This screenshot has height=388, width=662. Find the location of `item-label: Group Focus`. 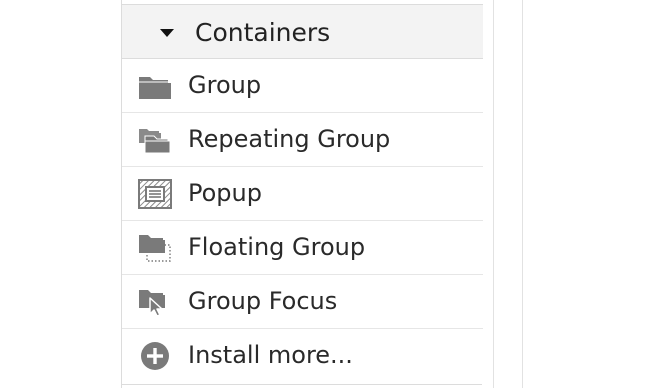

item-label: Group Focus is located at coordinates (263, 301).